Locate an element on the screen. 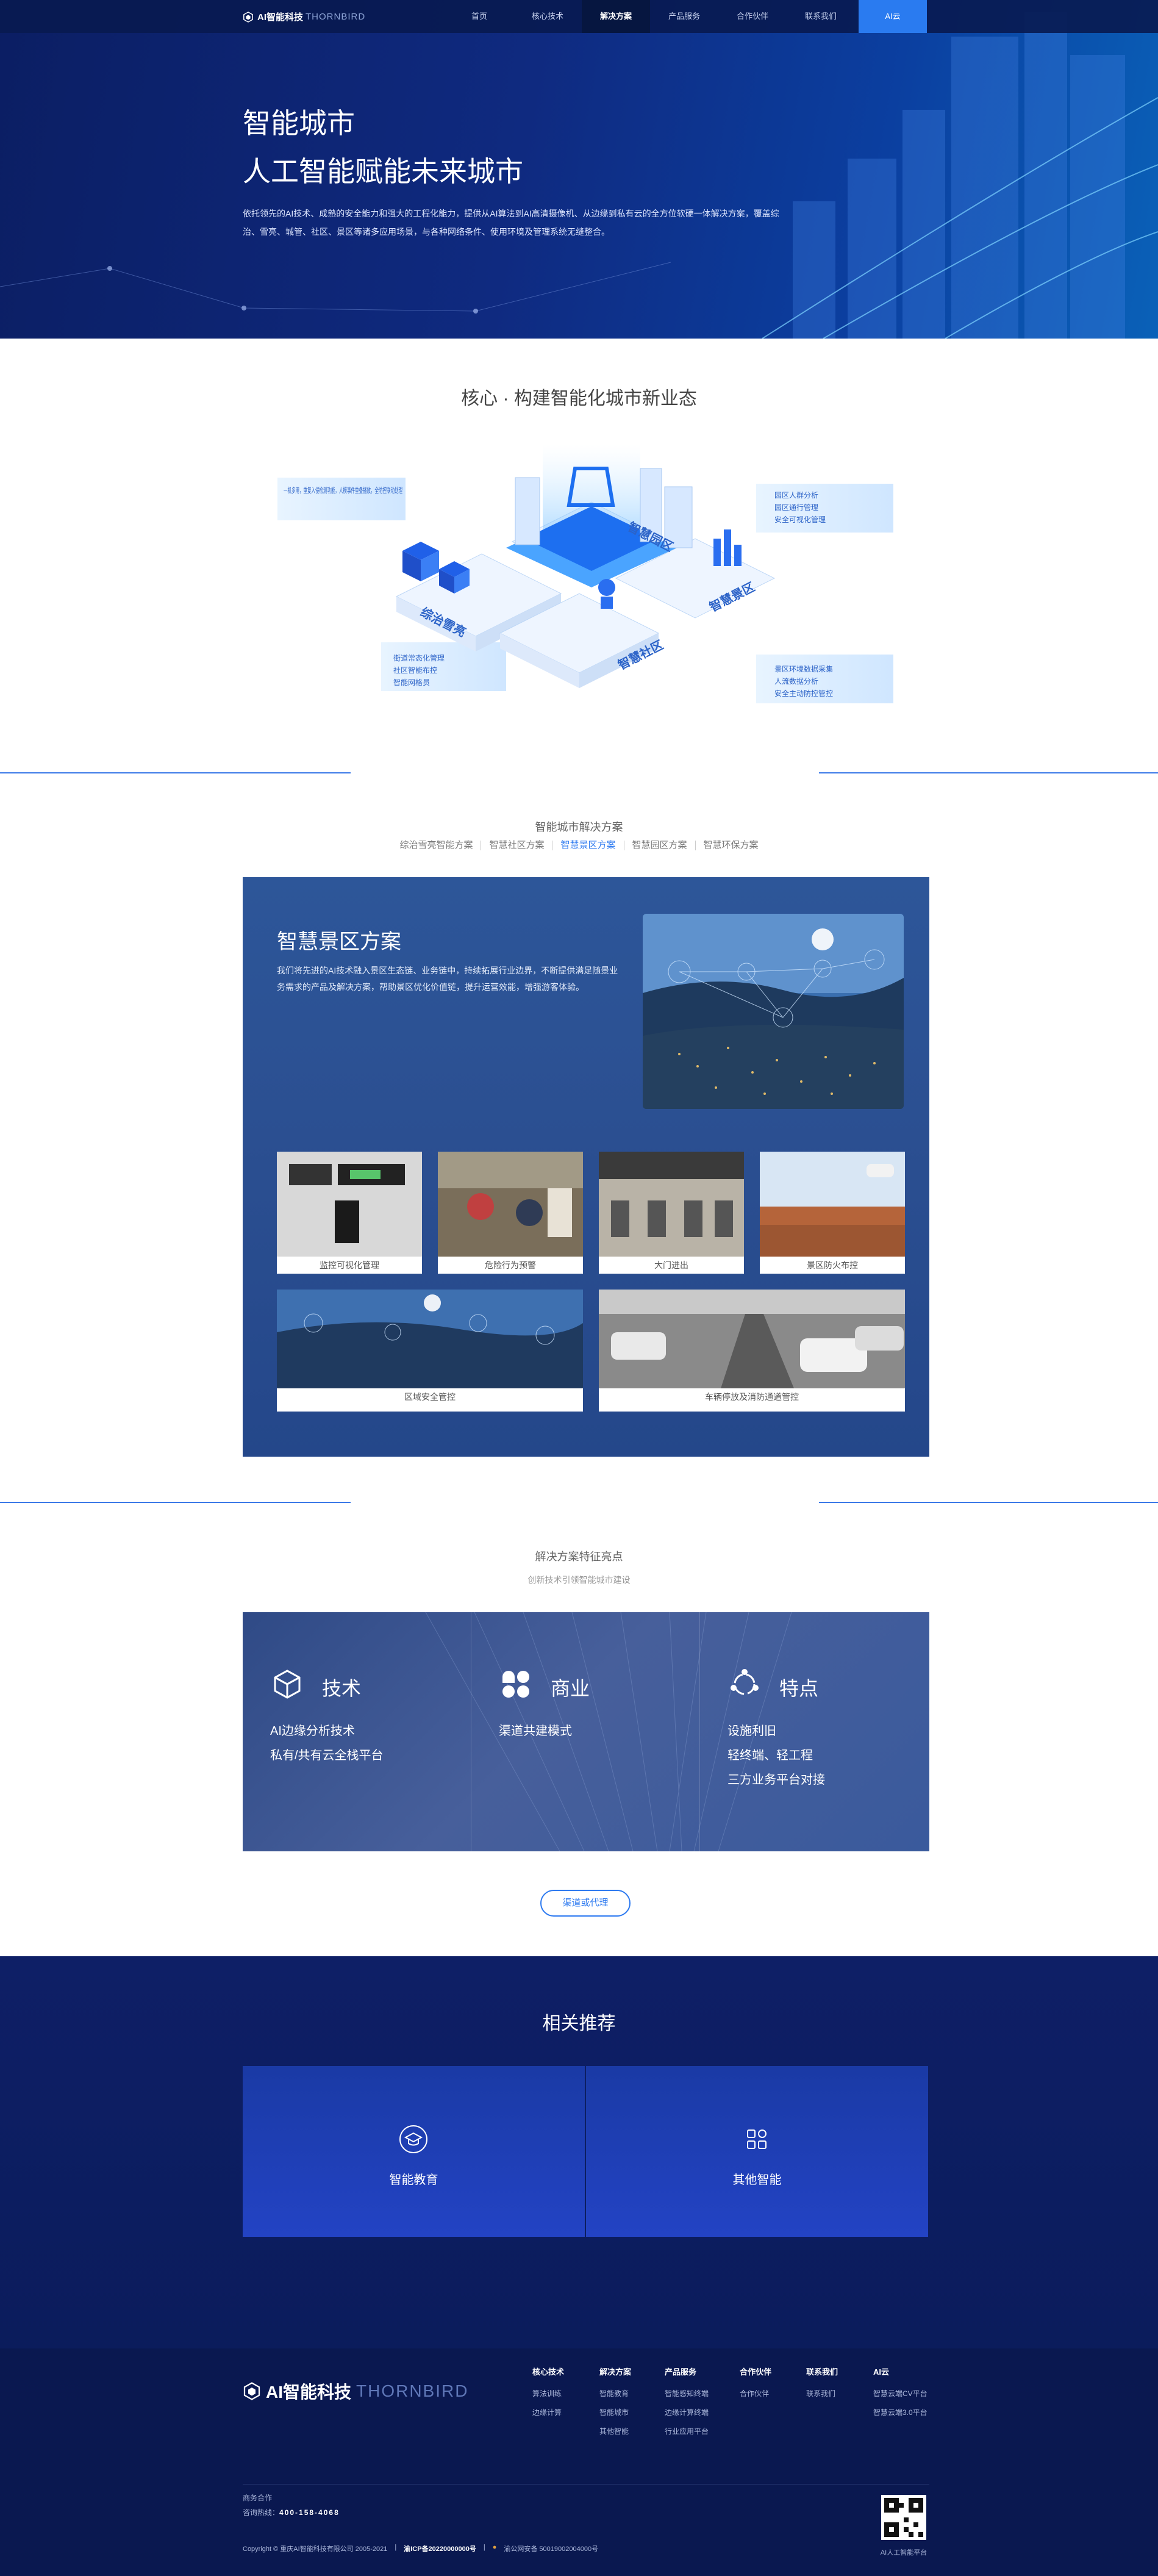 The width and height of the screenshot is (1158, 2576). footer-link: 边缘计算 is located at coordinates (548, 2412).